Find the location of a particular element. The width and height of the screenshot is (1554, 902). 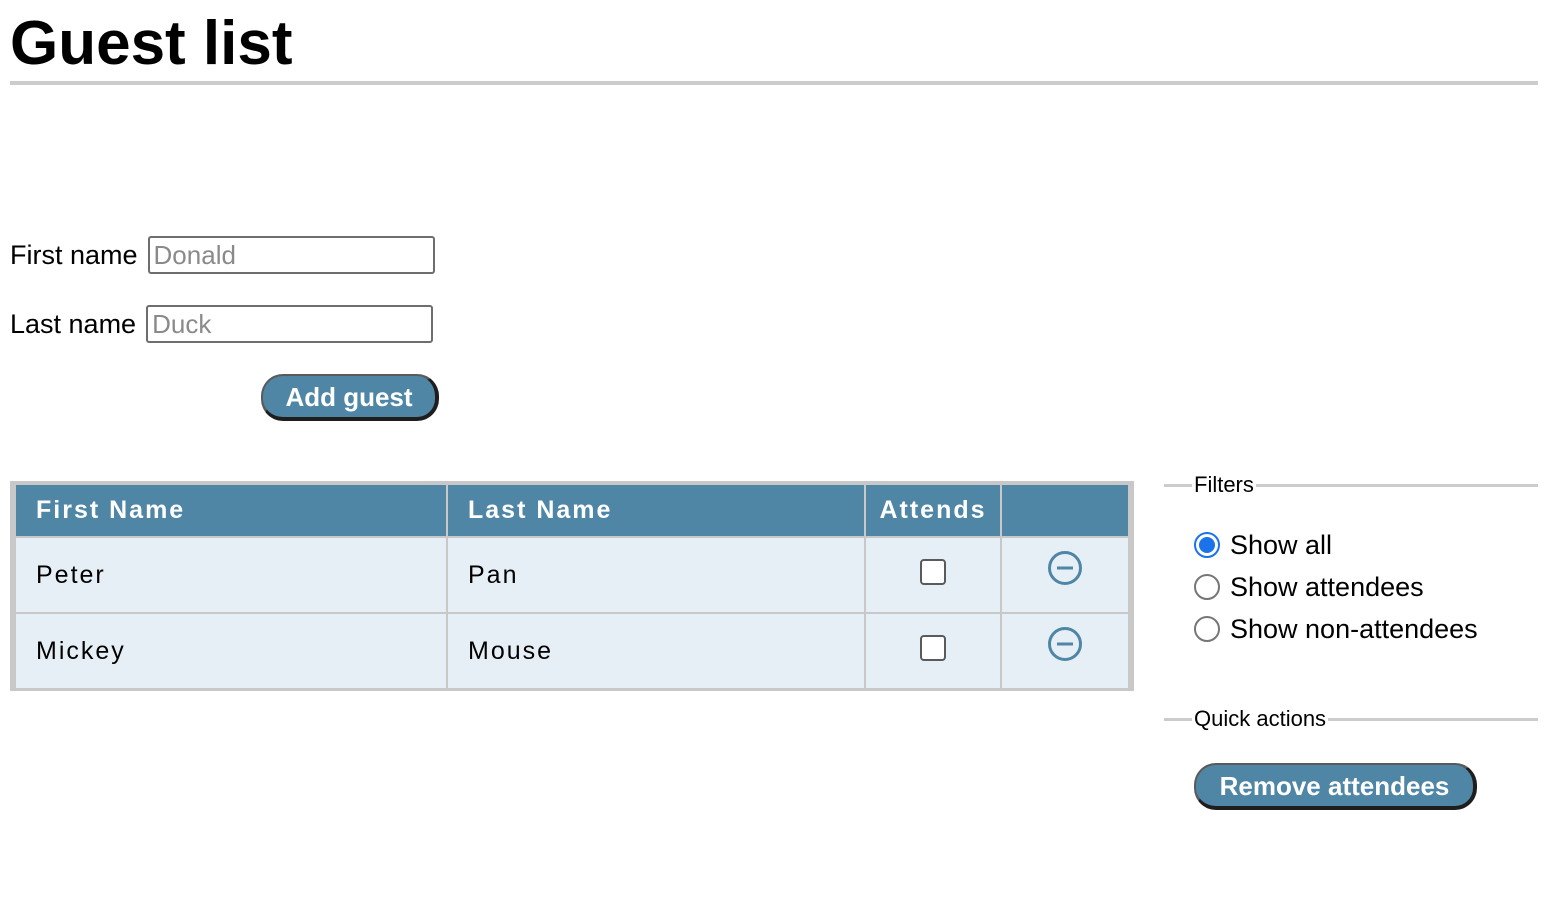

last-name-input is located at coordinates (290, 324).